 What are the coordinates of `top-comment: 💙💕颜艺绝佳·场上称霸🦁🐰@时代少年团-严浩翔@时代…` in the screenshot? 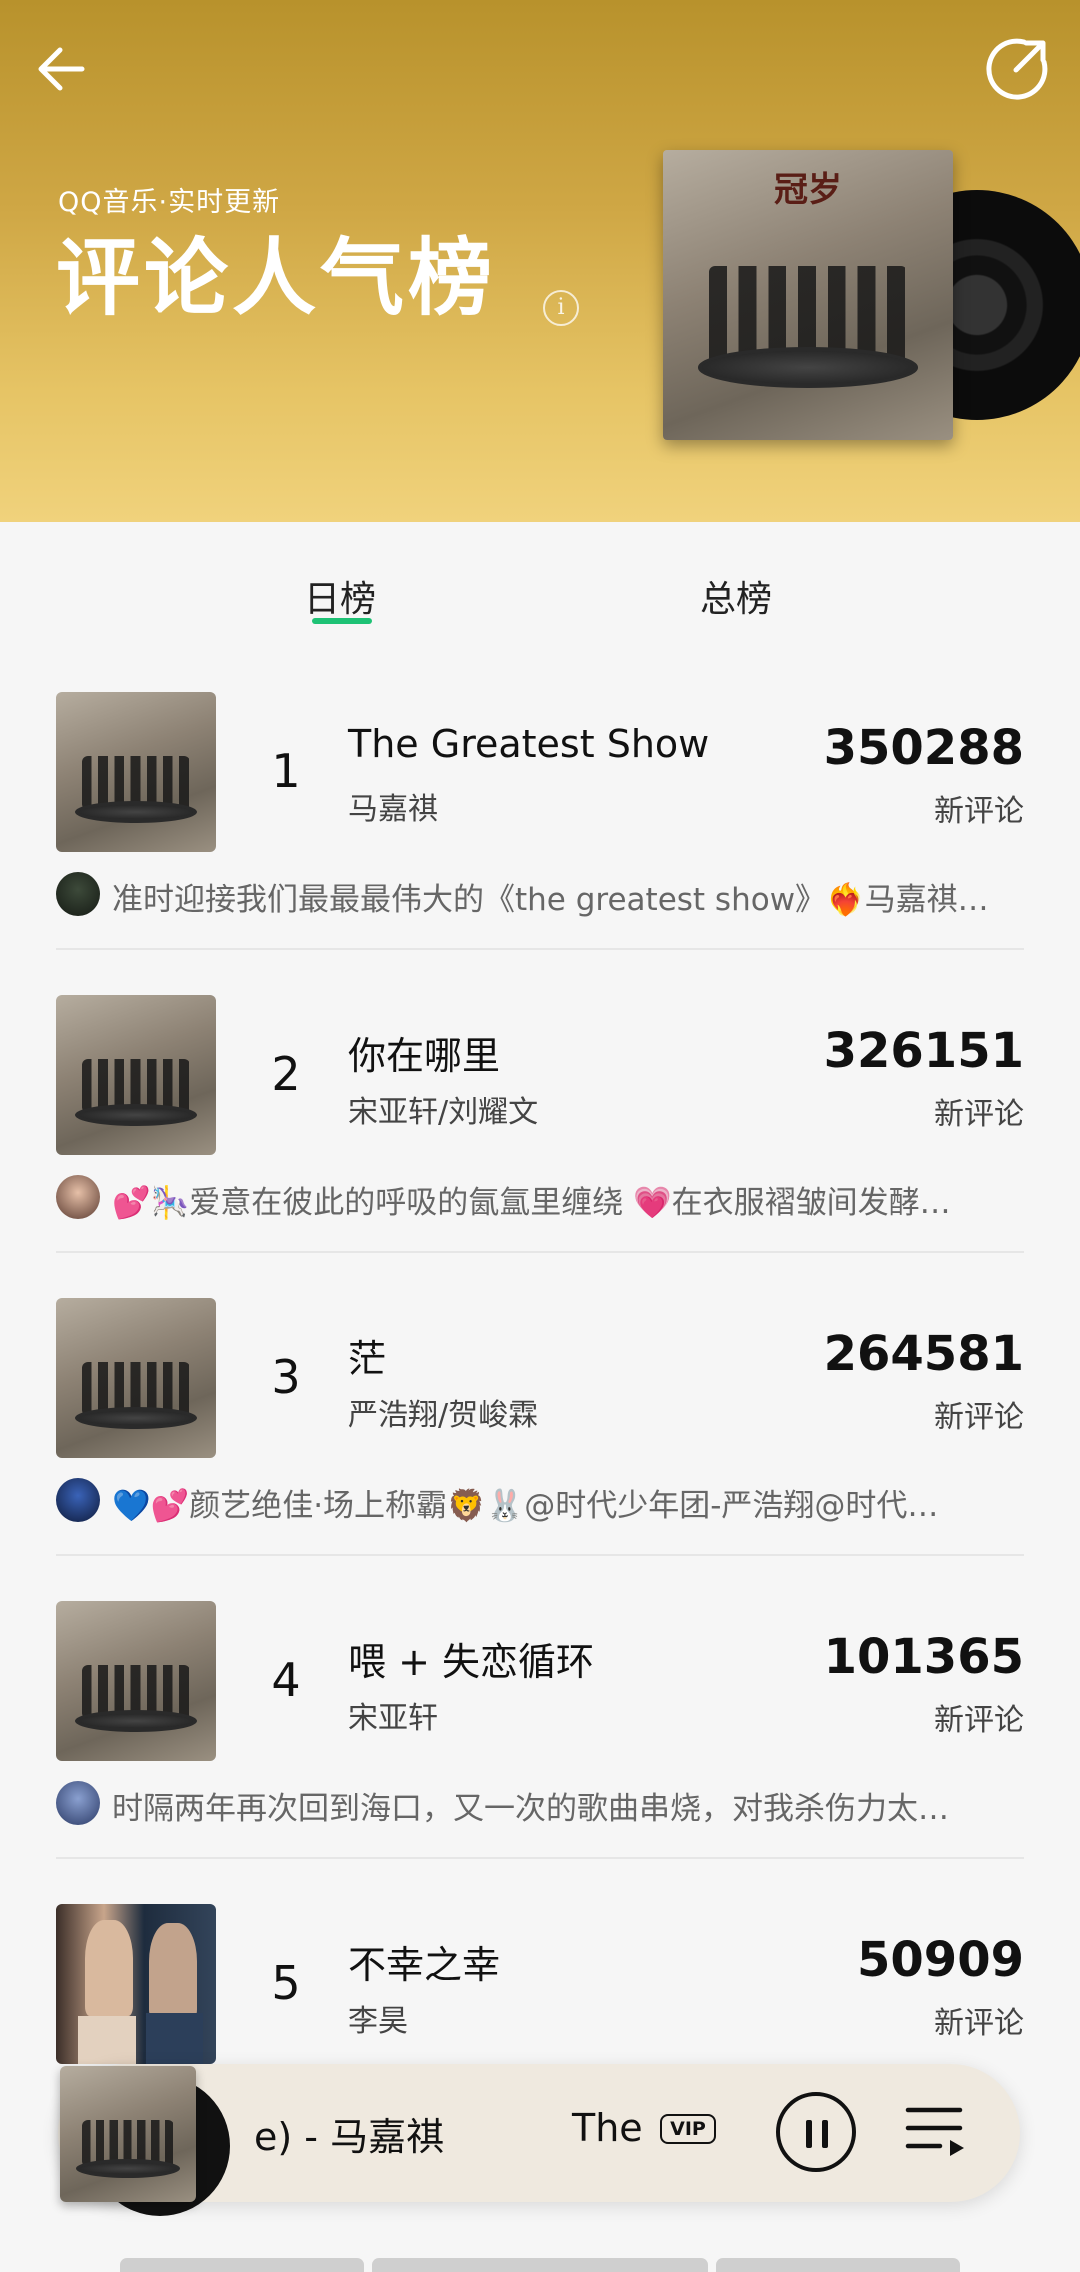 It's located at (540, 1501).